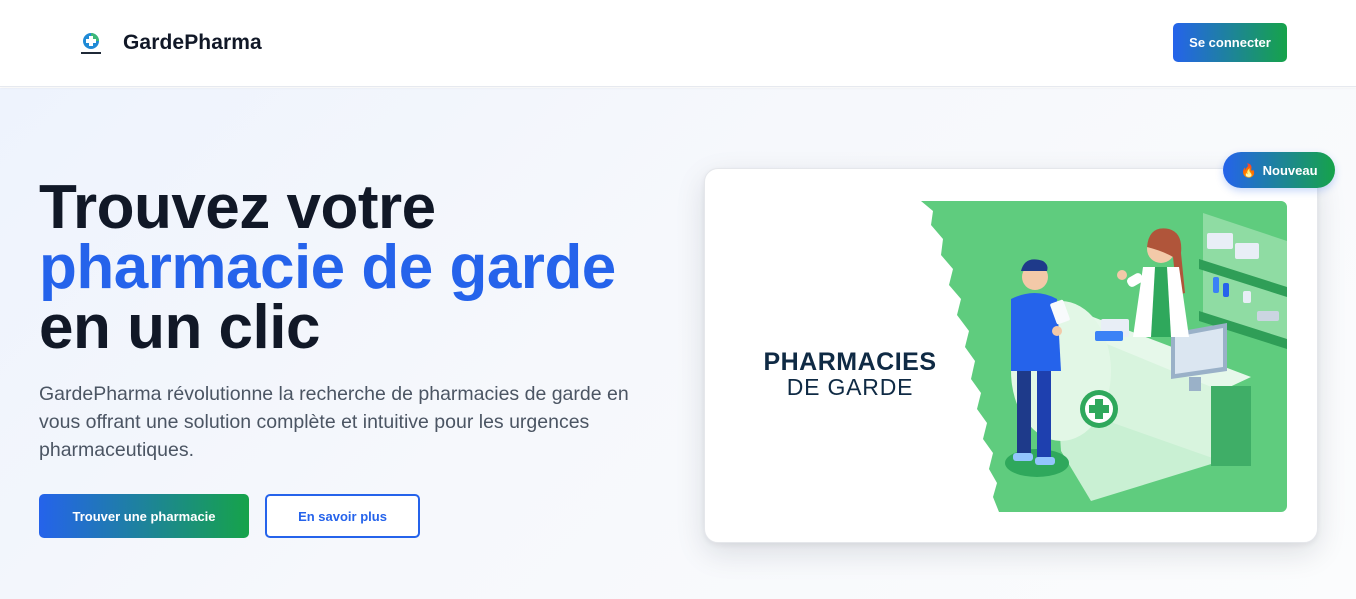 This screenshot has height=599, width=1356. I want to click on brand-name: GardePharma, so click(192, 43).